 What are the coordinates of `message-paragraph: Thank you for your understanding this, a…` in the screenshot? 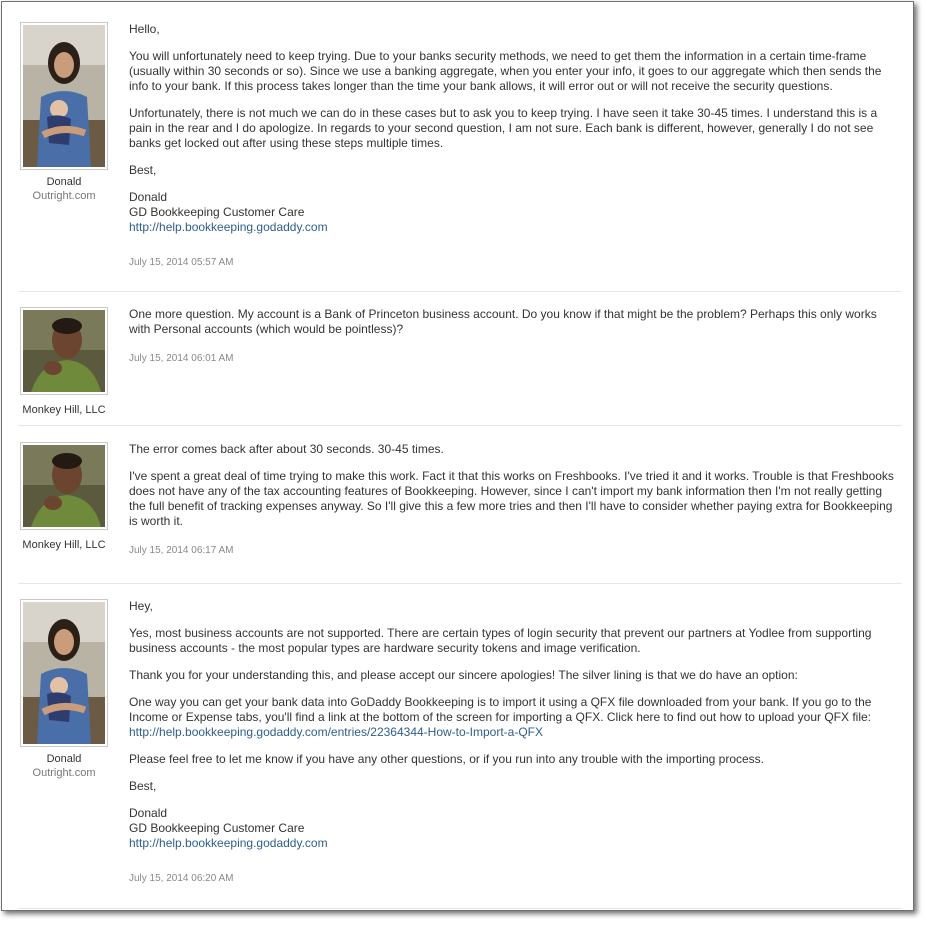 It's located at (463, 675).